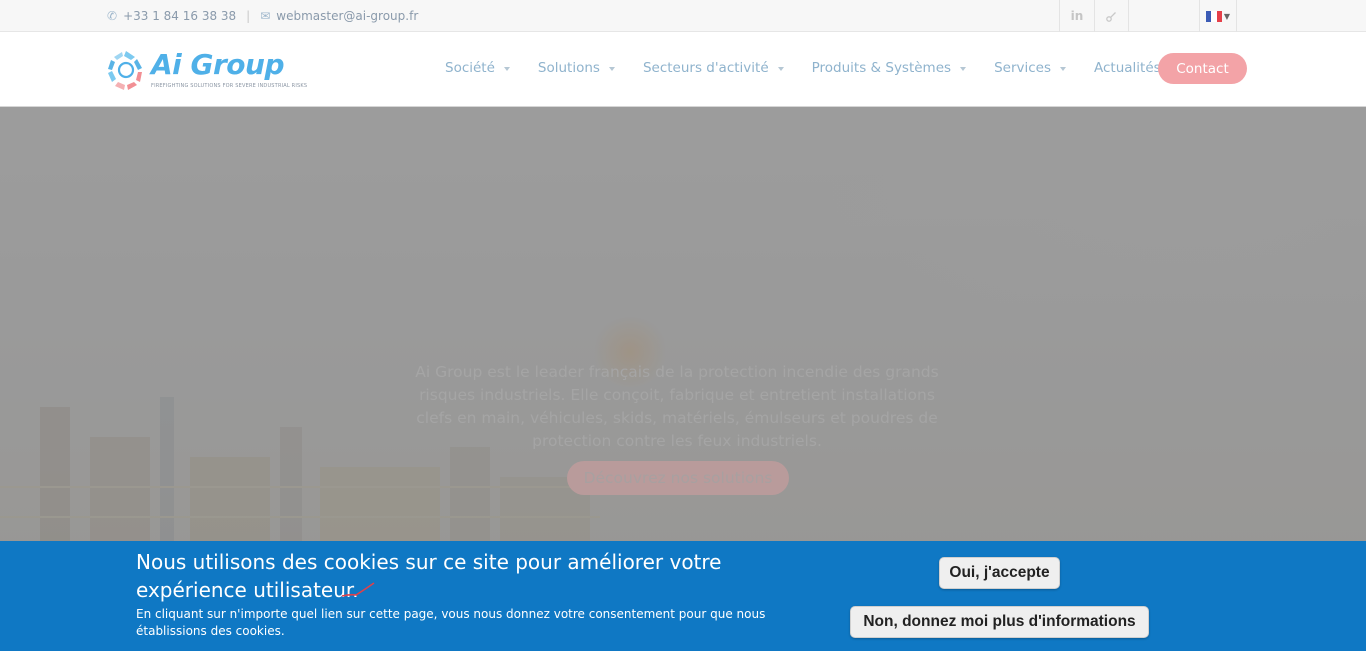  Describe the element at coordinates (1202, 68) in the screenshot. I see `contact-button: Contact` at that location.